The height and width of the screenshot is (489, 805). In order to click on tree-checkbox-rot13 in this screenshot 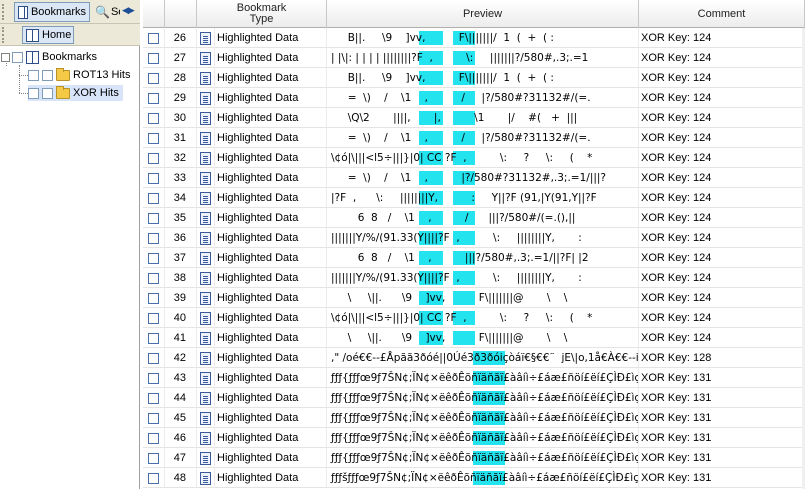, I will do `click(33, 75)`.